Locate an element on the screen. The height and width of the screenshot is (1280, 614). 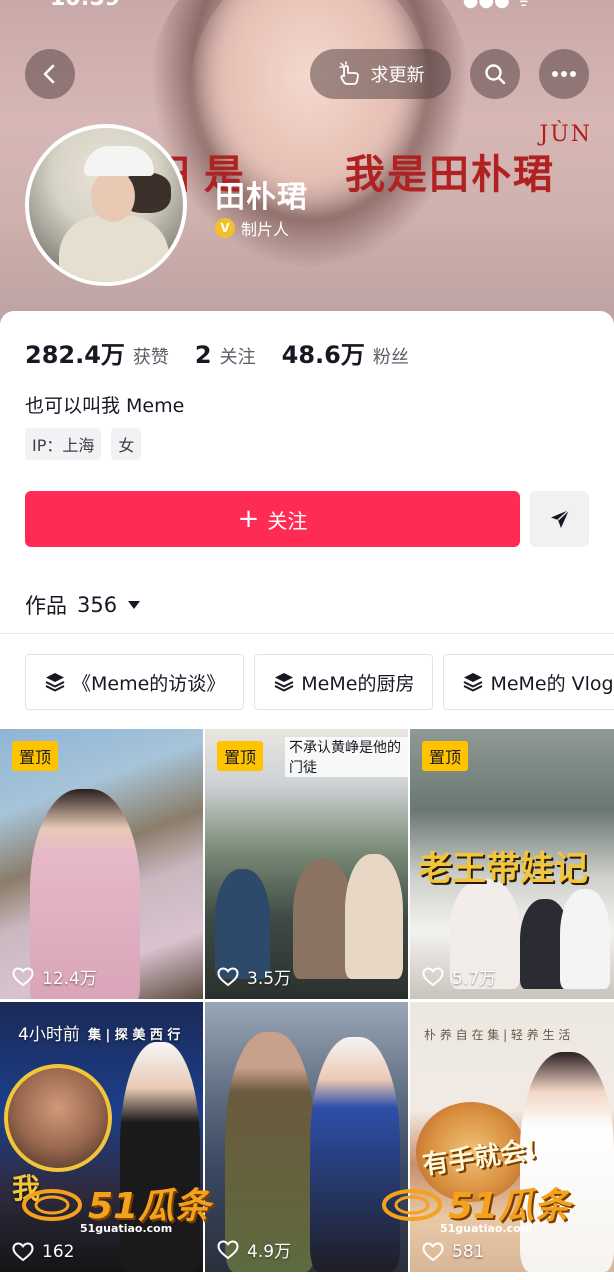
collection-kitchen-label: MeMe的厨房 is located at coordinates (358, 683).